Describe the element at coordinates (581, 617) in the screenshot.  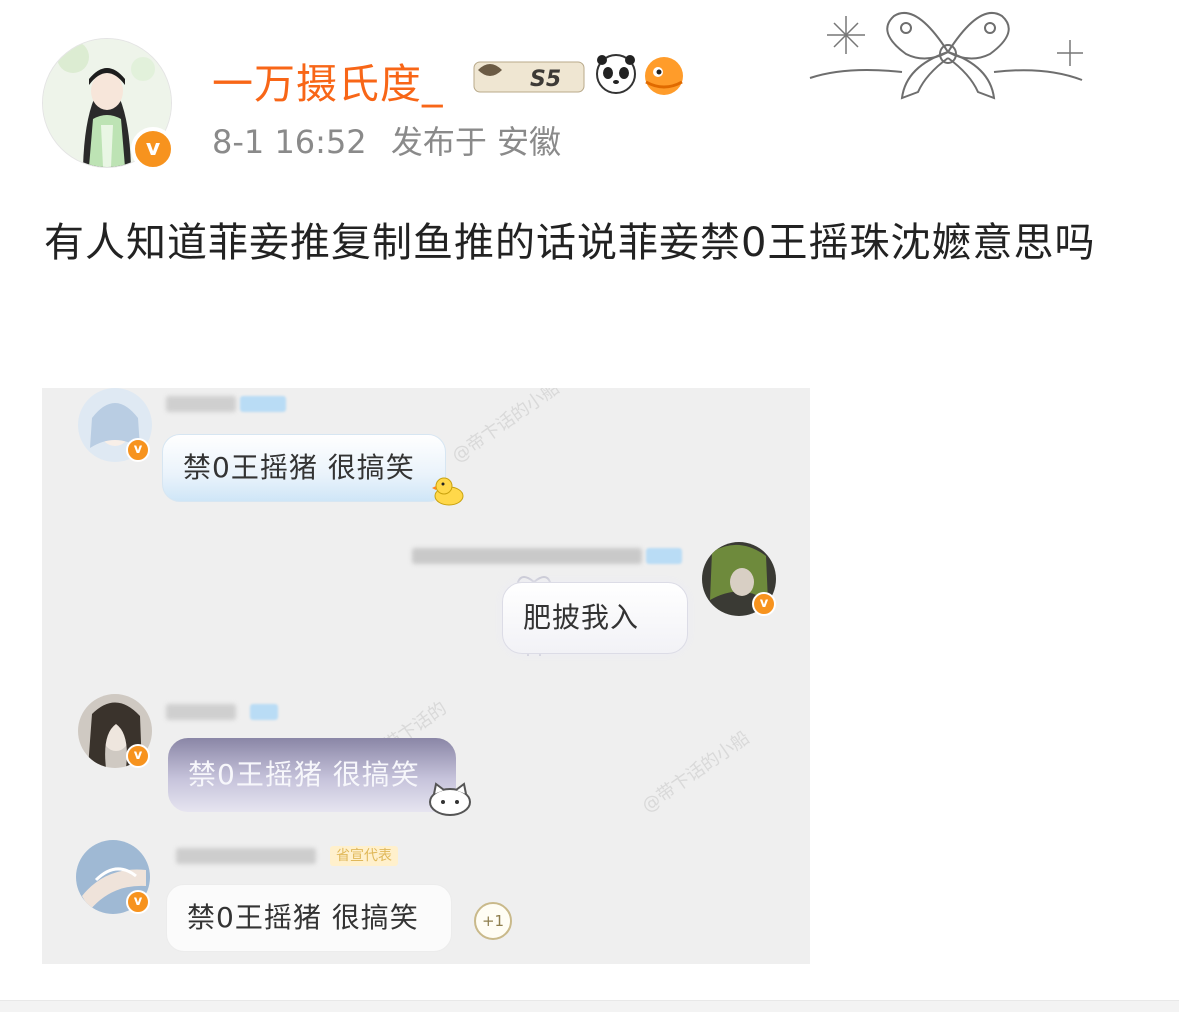
I see `message-text: 肥披我入` at that location.